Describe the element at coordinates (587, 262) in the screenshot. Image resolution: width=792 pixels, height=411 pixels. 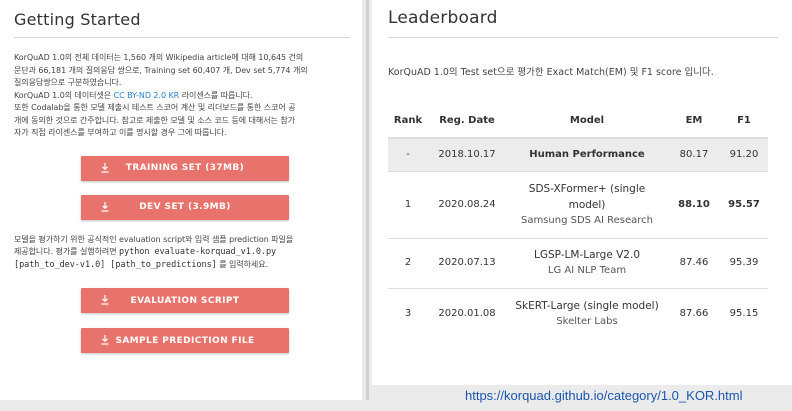
I see `model-cell: LGSP-LM-Large V2.0 LG AI NLP Team` at that location.